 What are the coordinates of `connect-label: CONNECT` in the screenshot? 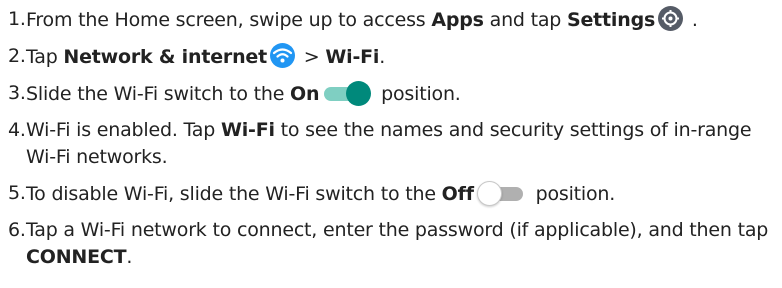 It's located at (76, 257).